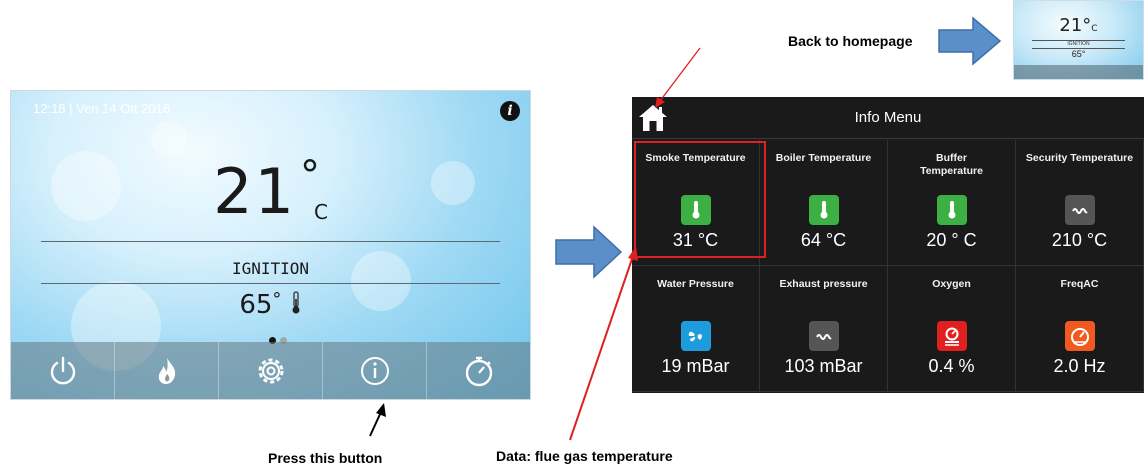  I want to click on red-arrow-home, so click(680, 74).